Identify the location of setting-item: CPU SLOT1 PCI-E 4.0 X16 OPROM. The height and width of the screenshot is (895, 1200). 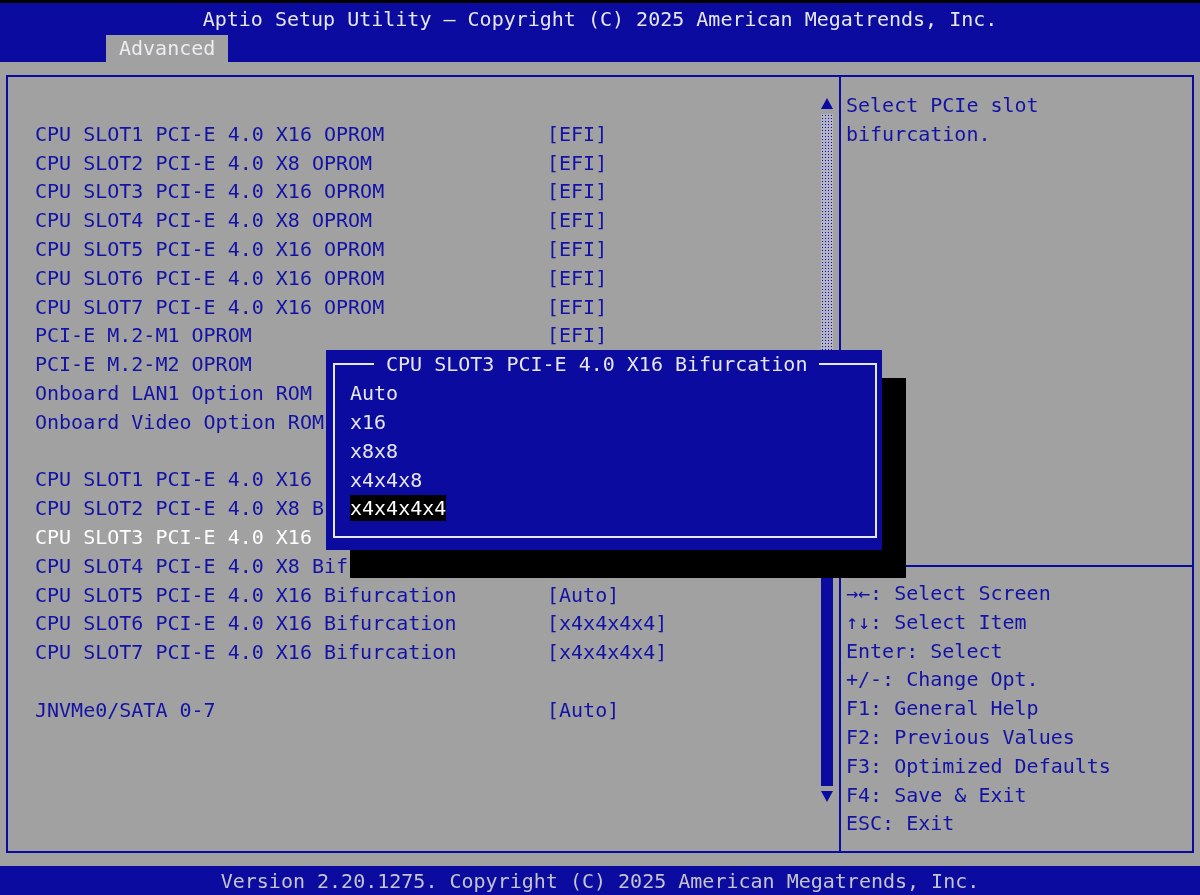
(210, 134).